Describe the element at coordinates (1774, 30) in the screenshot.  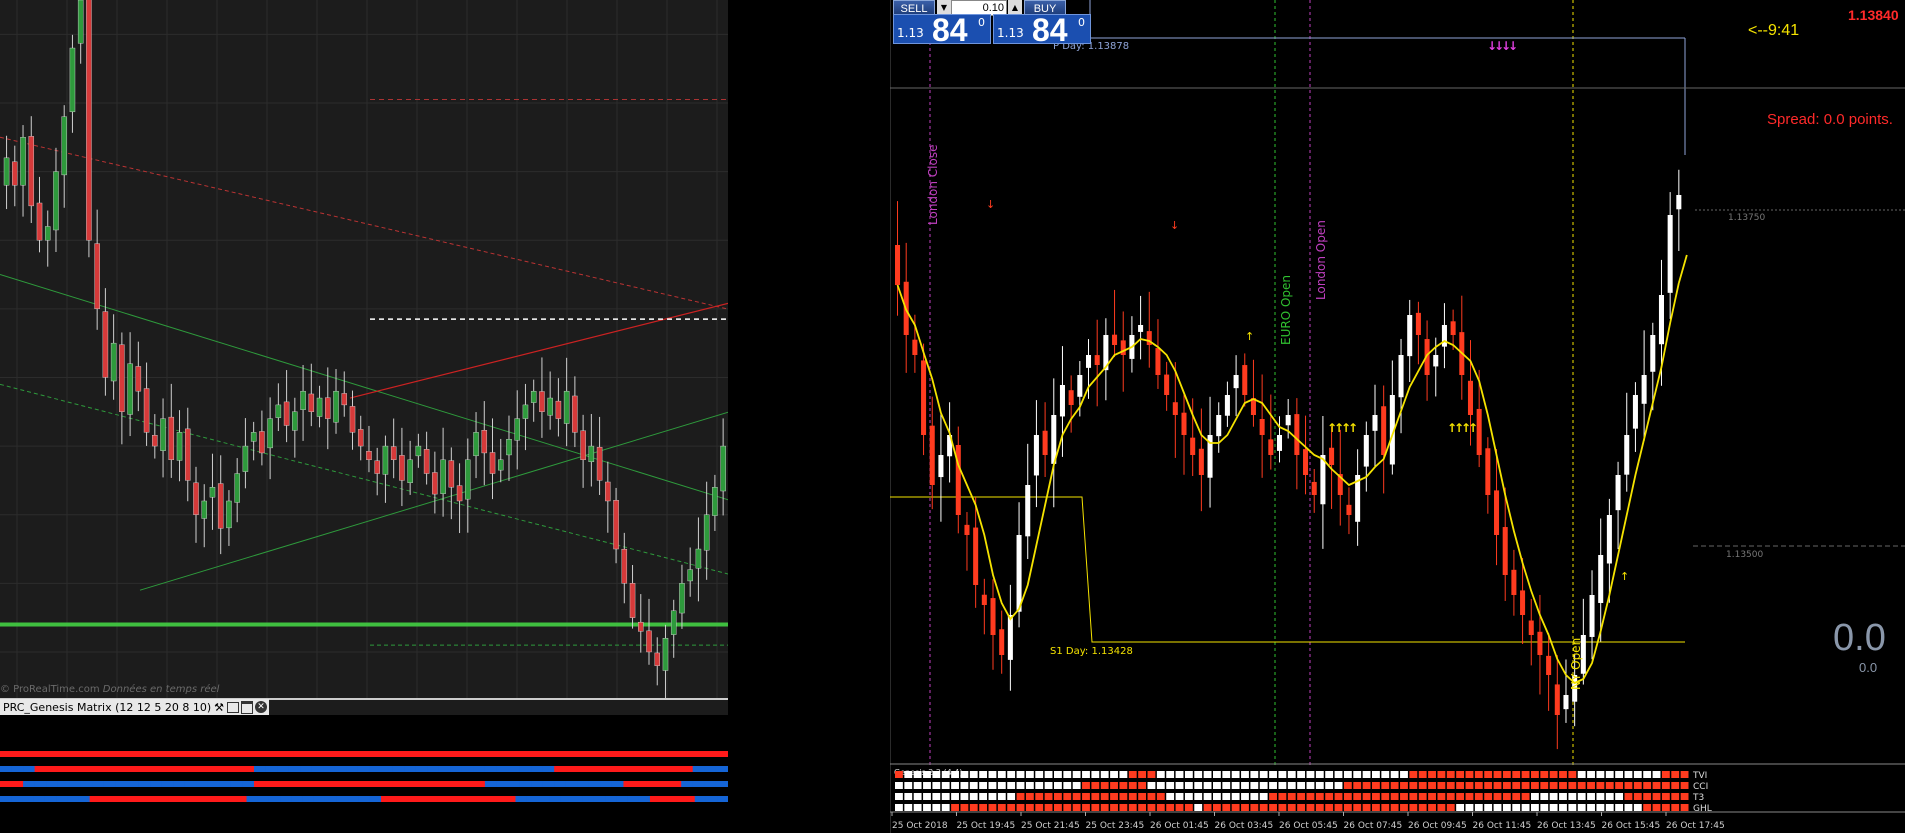
I see `bar-countdown: <--9:41` at that location.